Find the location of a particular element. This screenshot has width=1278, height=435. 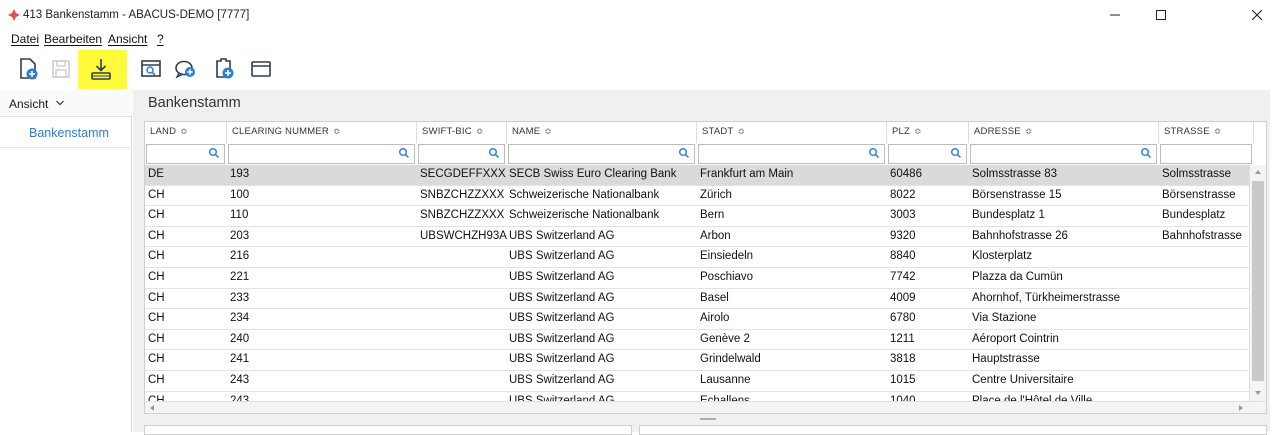

search-window-button is located at coordinates (152, 69).